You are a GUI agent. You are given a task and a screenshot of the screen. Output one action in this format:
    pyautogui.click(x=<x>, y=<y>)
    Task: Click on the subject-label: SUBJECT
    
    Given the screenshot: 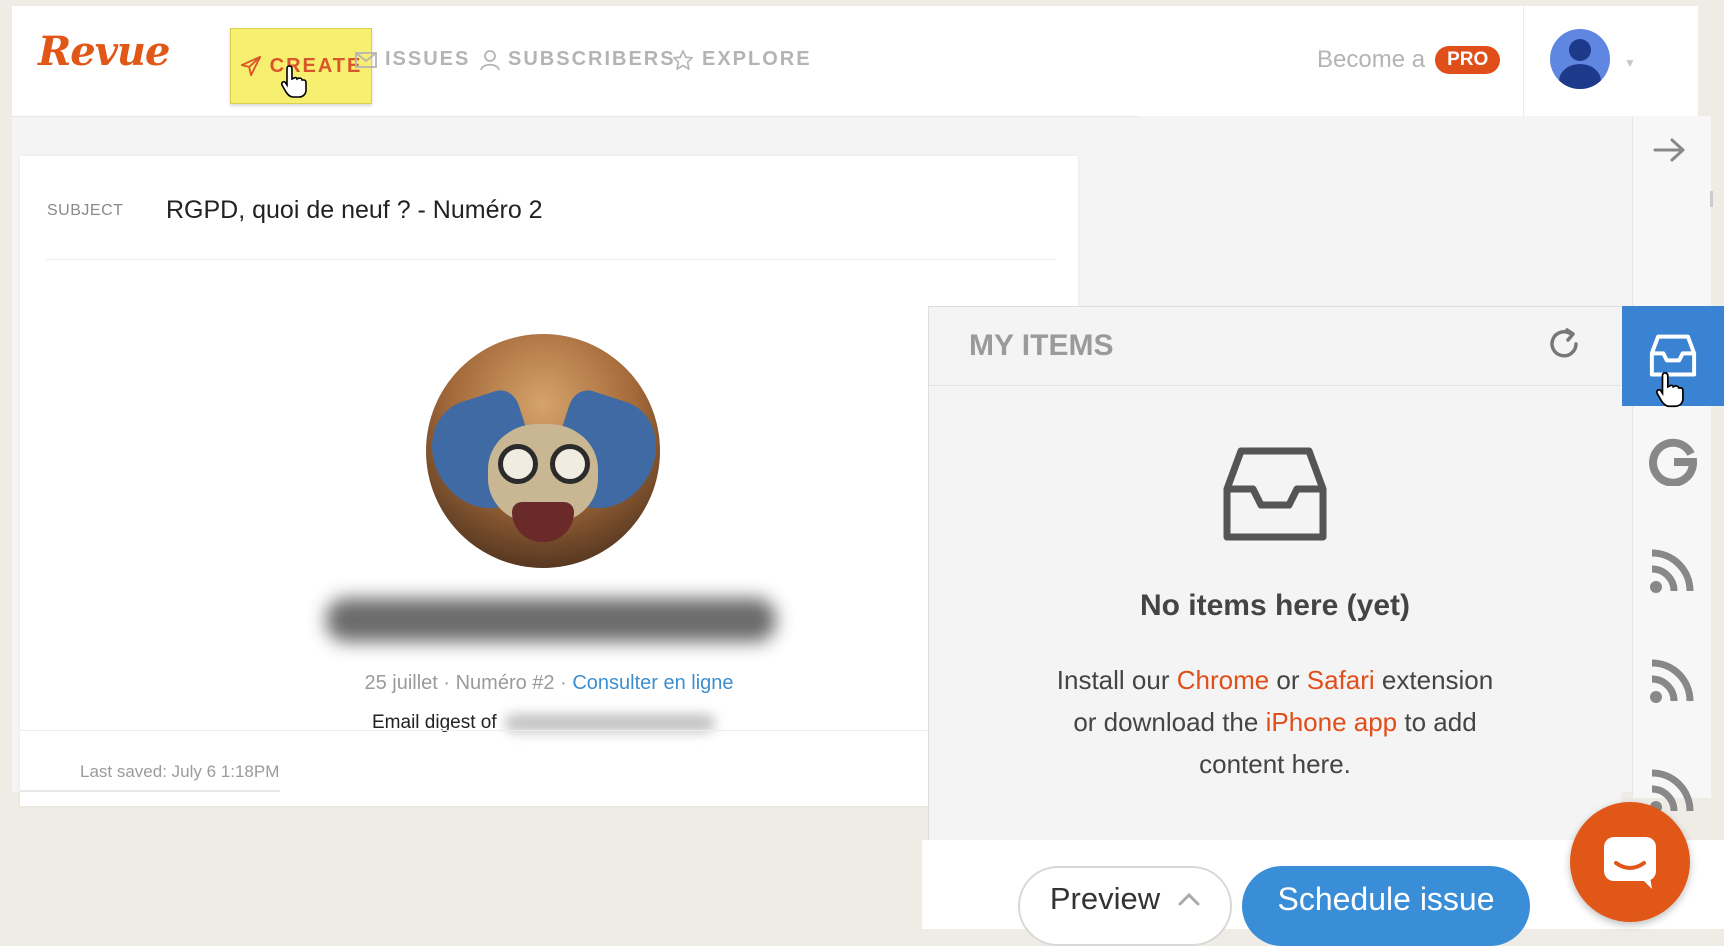 What is the action you would take?
    pyautogui.click(x=85, y=210)
    